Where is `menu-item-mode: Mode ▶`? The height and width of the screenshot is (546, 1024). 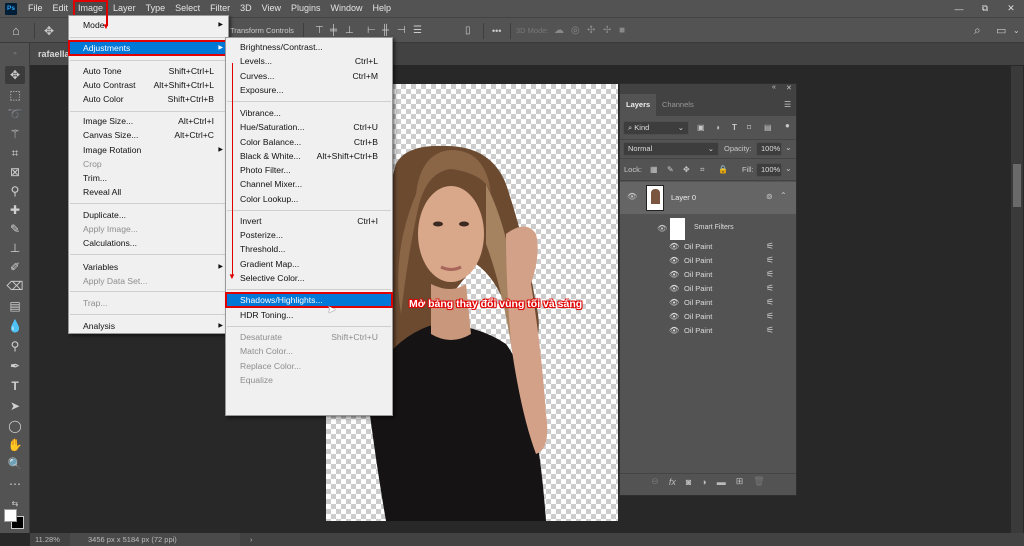
menu-item-mode: Mode ▶ is located at coordinates (148, 25).